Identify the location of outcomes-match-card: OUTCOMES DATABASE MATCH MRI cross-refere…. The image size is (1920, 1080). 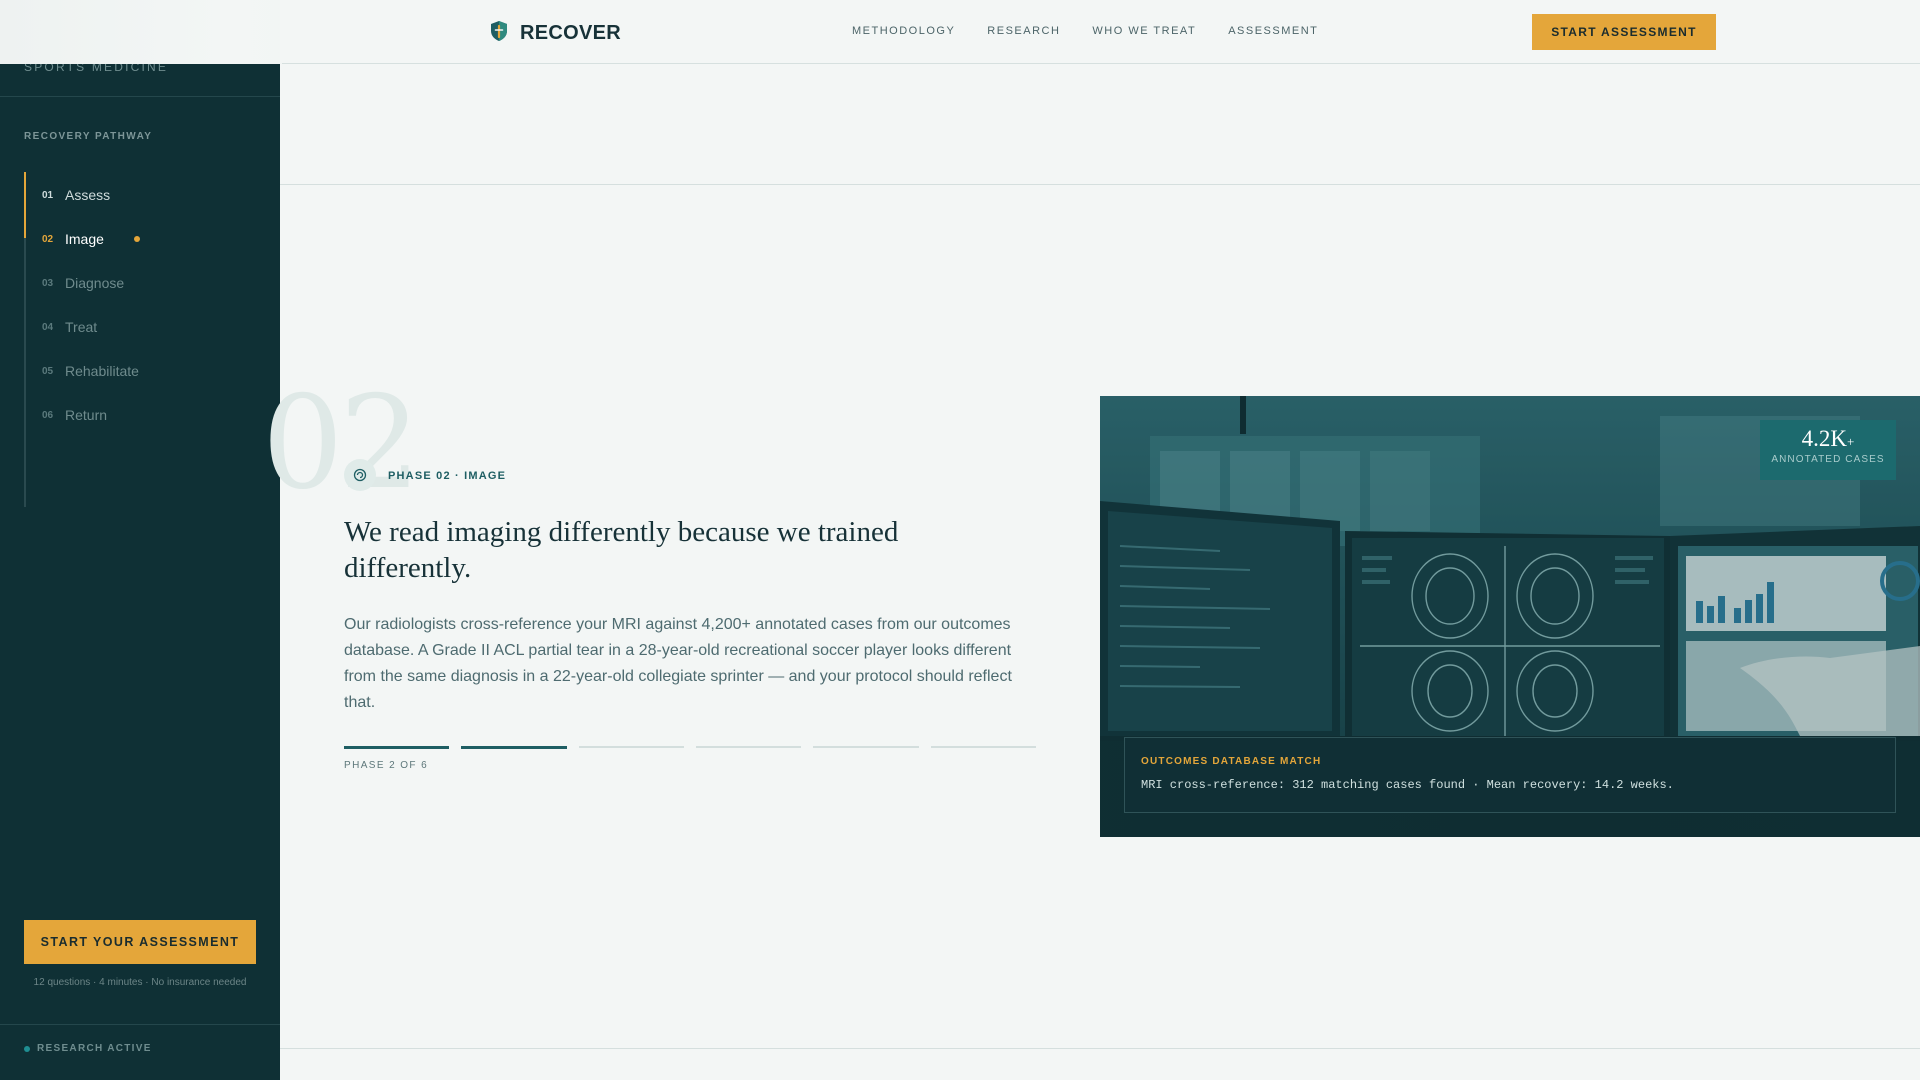
(1510, 775).